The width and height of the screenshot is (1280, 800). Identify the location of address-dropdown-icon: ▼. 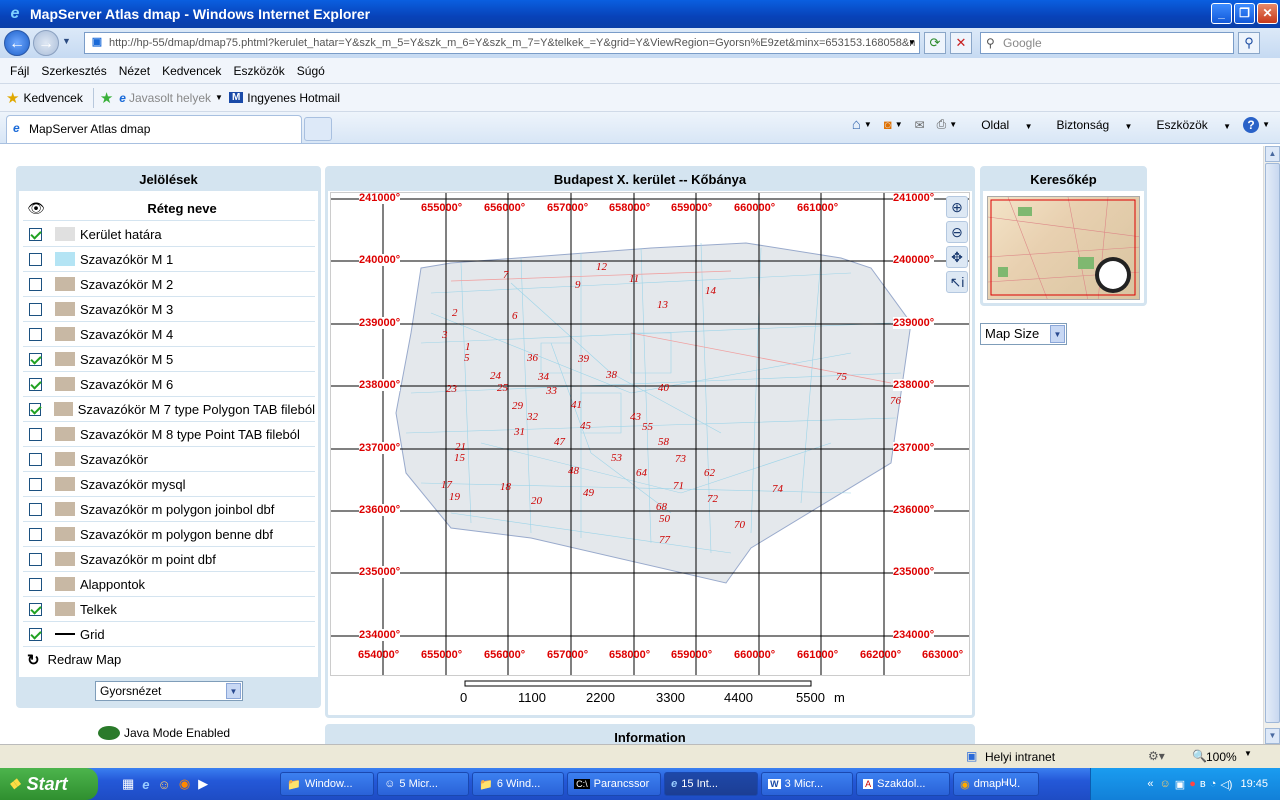
(912, 42).